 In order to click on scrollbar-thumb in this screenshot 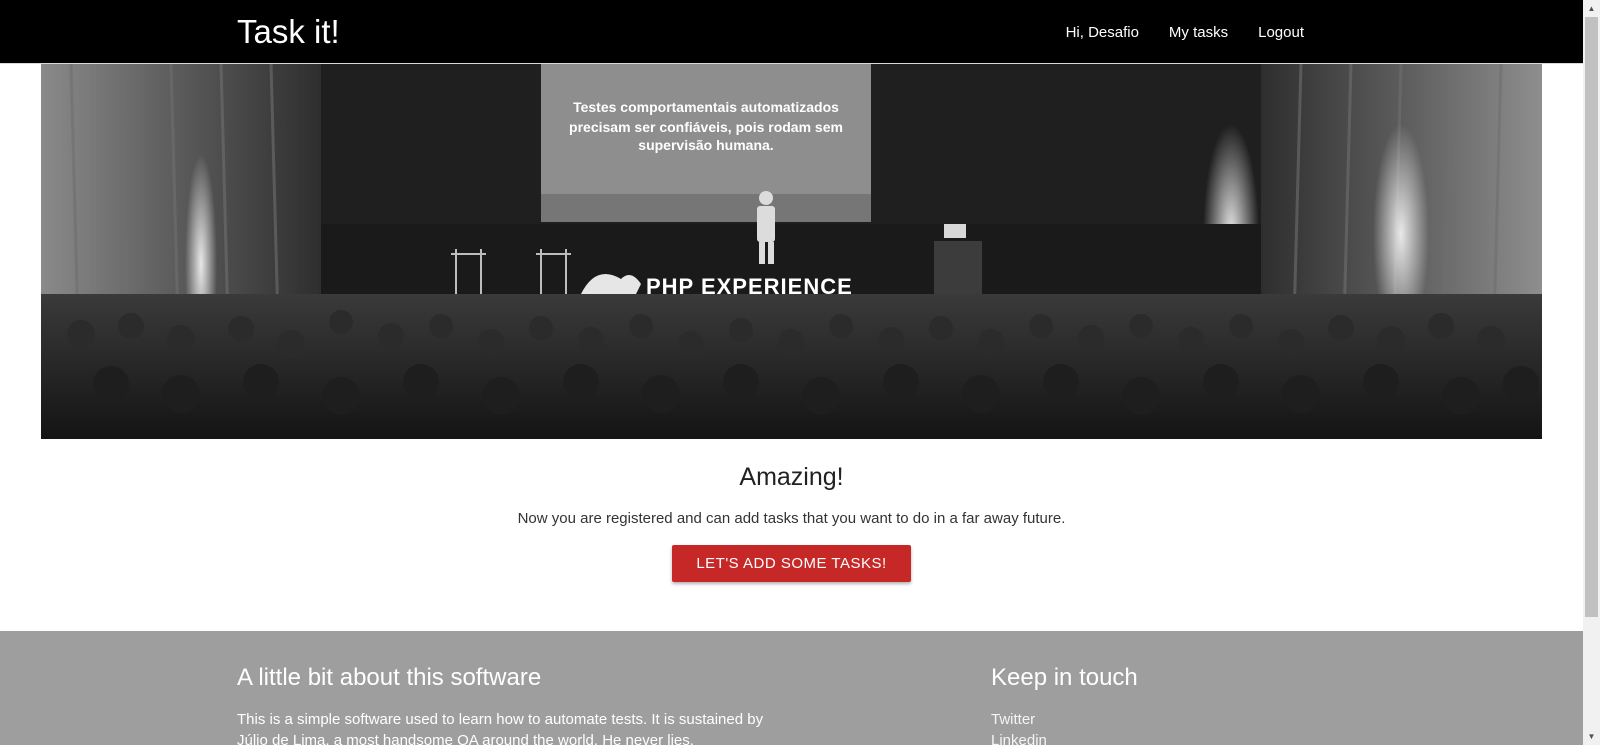, I will do `click(1591, 317)`.